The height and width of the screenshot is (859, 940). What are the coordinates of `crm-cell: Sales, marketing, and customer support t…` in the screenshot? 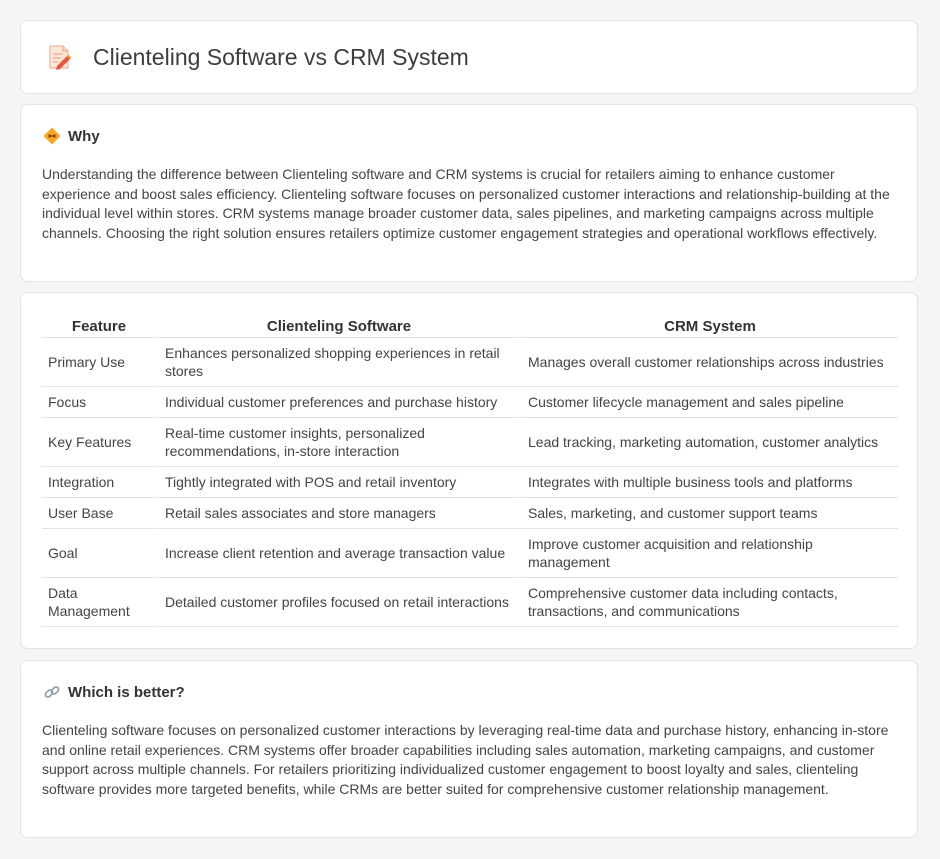 It's located at (708, 513).